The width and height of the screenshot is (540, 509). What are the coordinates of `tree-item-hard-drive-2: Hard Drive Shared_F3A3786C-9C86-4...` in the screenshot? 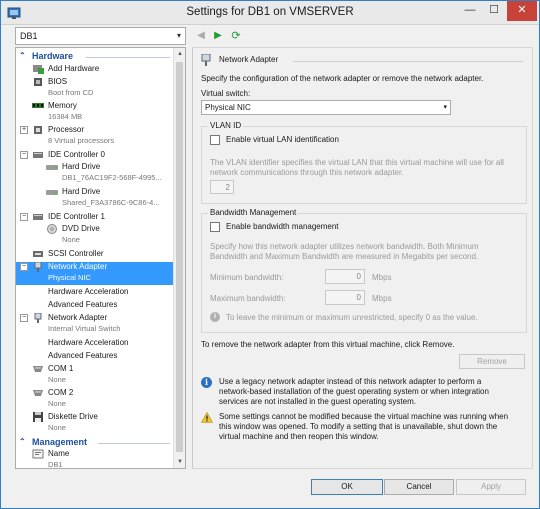 It's located at (95, 198).